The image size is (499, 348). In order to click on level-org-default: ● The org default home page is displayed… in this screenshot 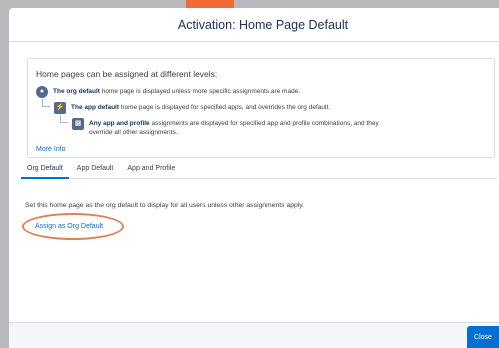, I will do `click(168, 92)`.